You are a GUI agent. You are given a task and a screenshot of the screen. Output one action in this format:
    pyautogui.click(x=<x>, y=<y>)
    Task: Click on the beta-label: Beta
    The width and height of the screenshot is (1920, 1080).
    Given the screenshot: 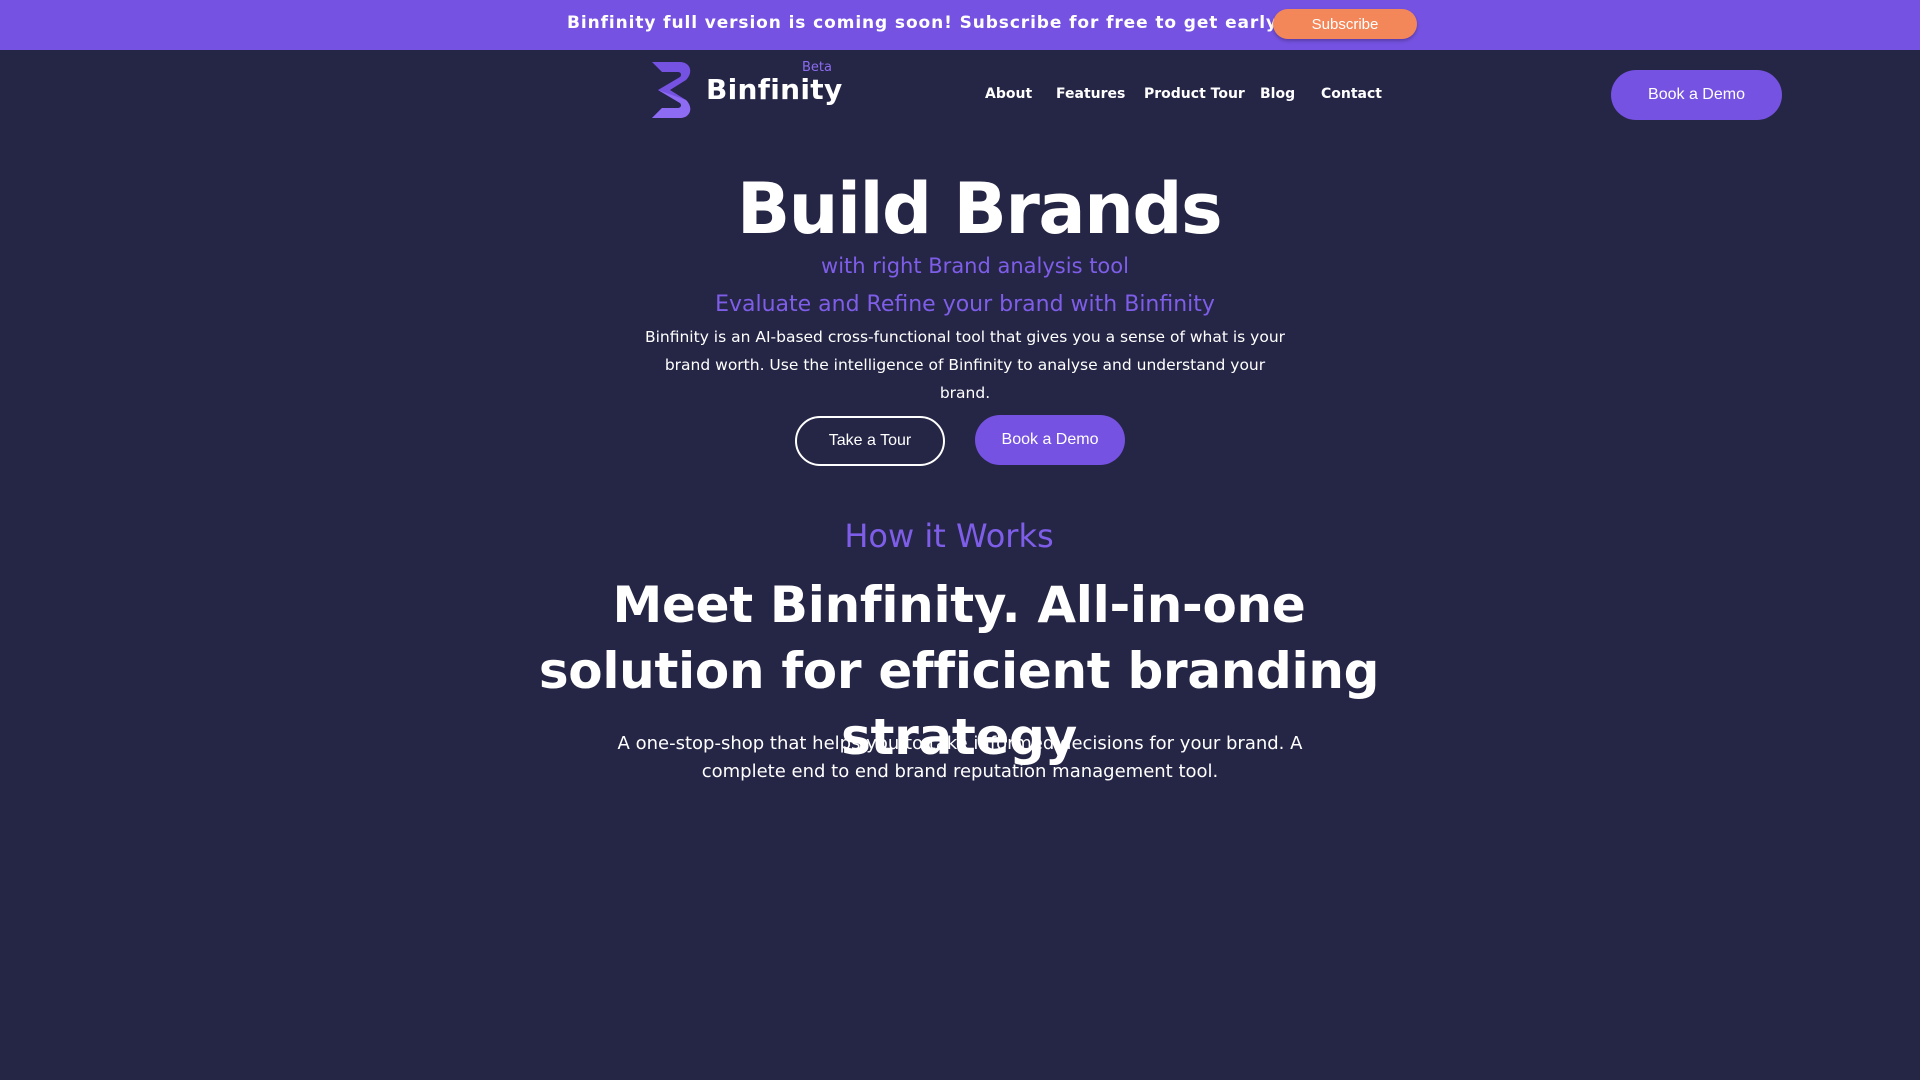 What is the action you would take?
    pyautogui.click(x=817, y=67)
    